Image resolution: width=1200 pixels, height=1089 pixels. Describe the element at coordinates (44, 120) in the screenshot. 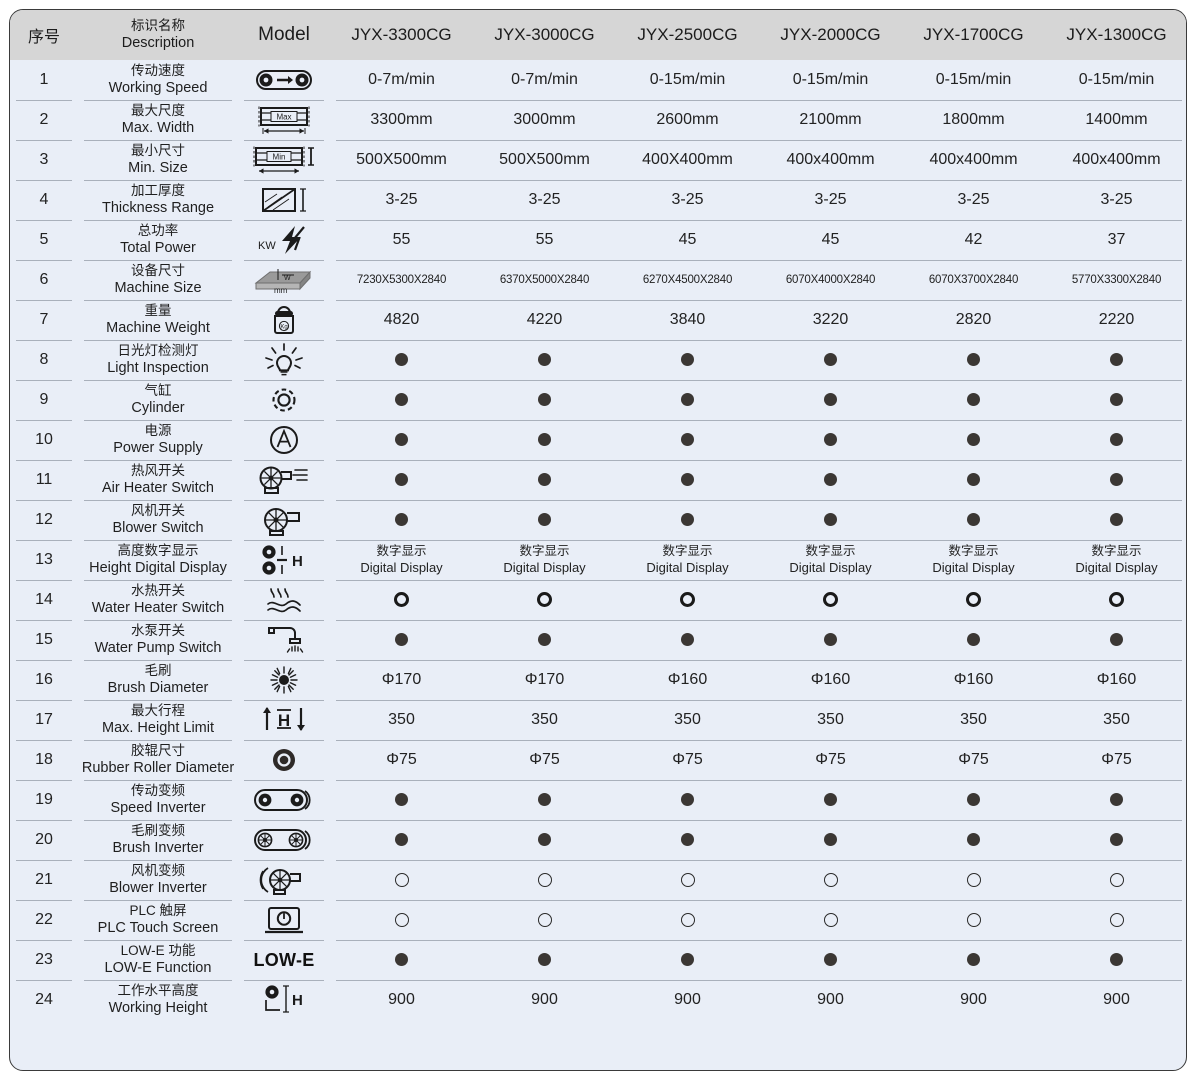

I see `row-number: 2` at that location.